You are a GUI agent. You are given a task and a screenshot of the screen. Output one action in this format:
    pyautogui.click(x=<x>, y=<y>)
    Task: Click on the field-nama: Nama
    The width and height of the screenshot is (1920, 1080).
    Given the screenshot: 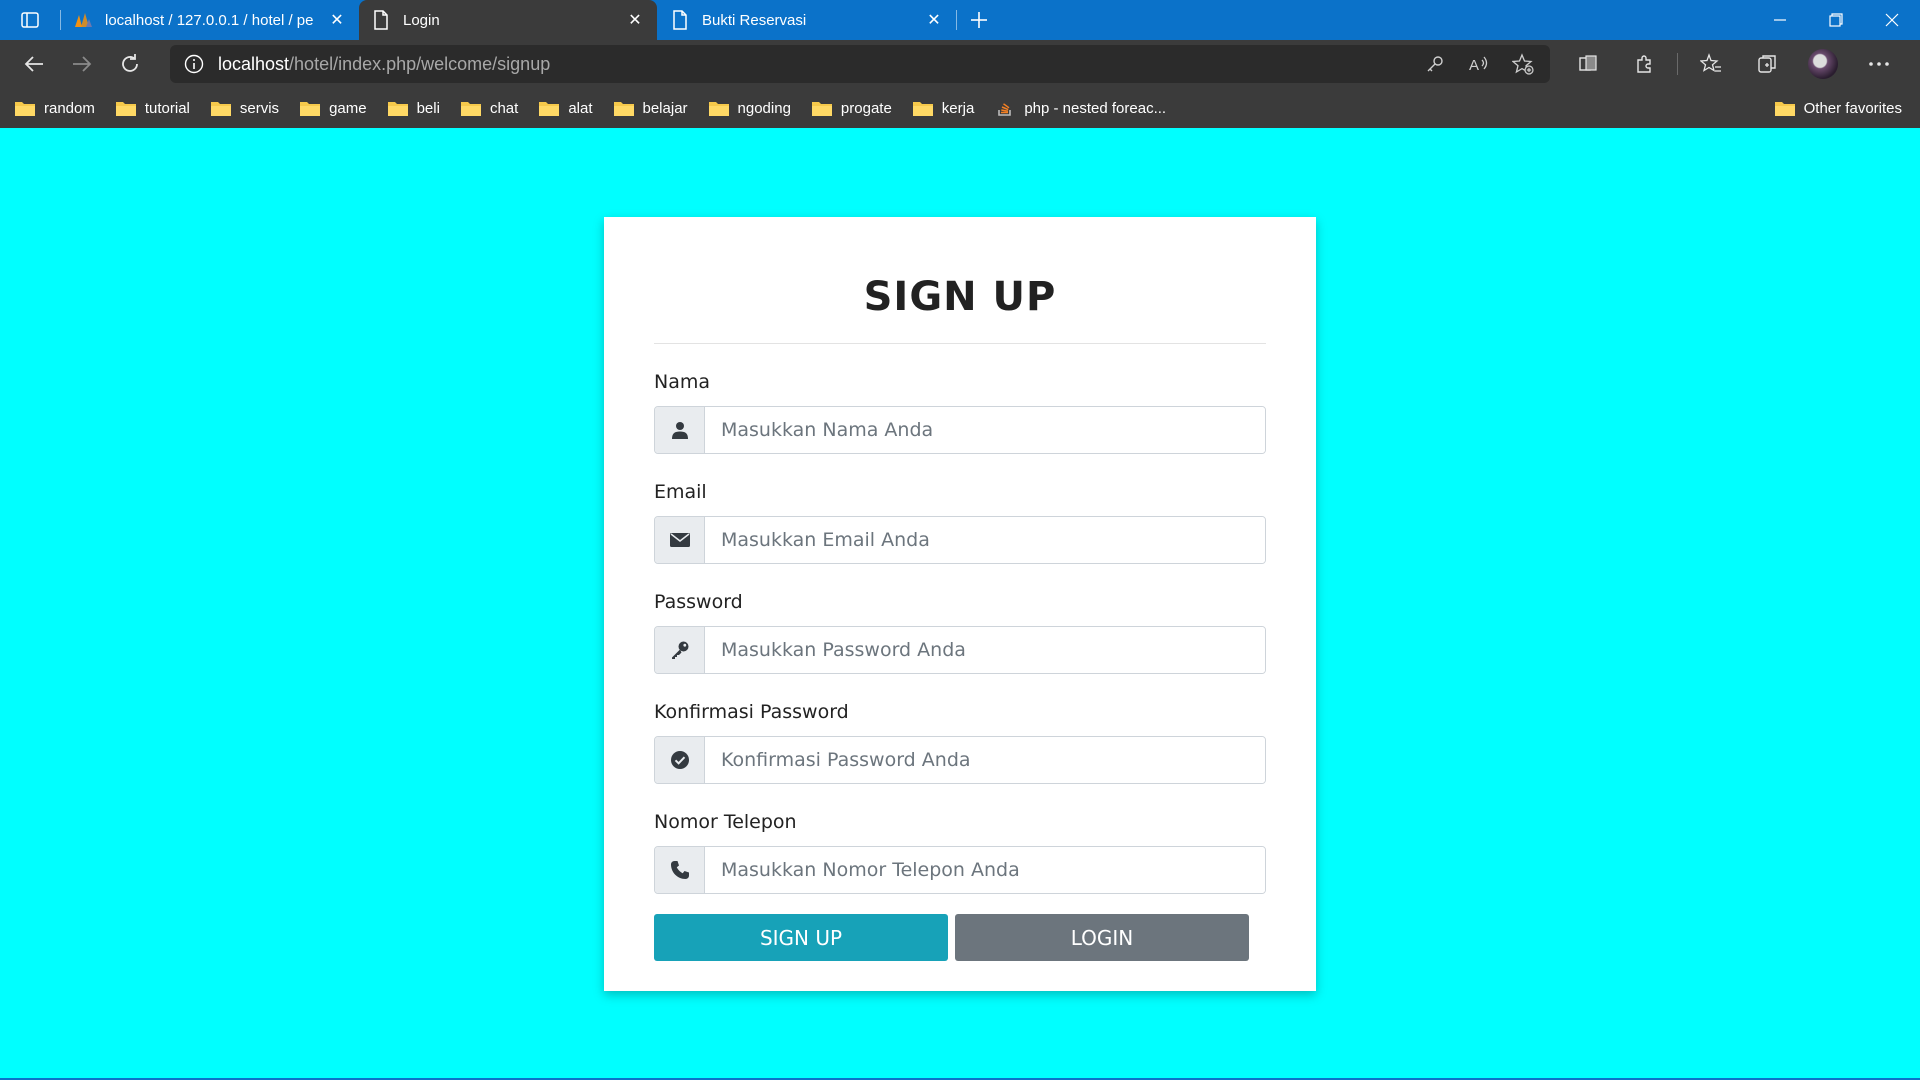 What is the action you would take?
    pyautogui.click(x=960, y=411)
    